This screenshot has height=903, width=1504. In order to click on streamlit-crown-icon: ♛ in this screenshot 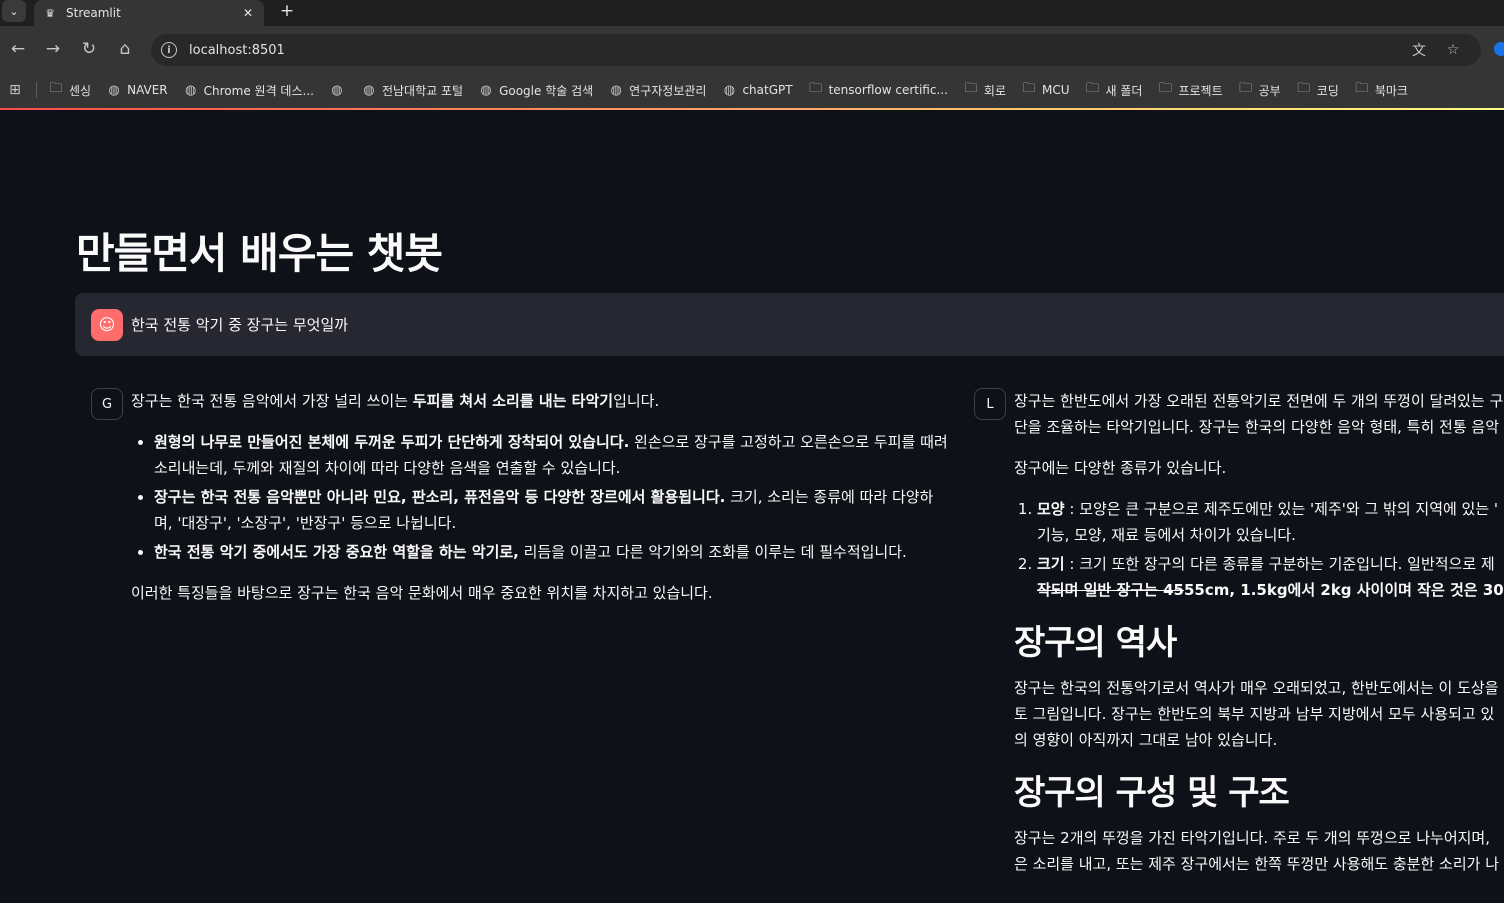, I will do `click(50, 13)`.